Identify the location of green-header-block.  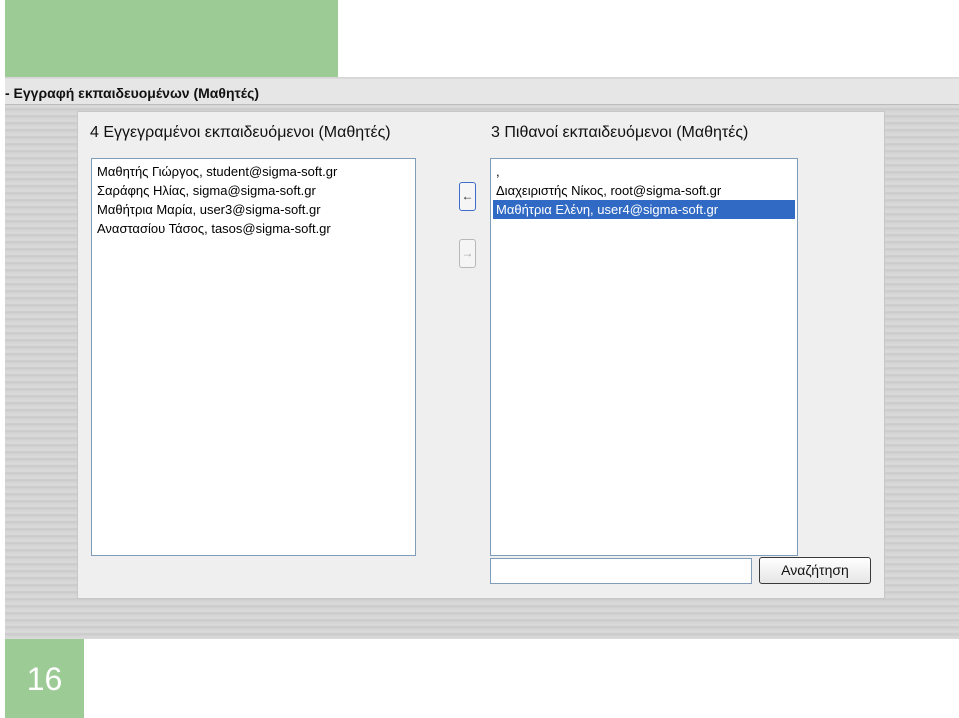
(171, 38).